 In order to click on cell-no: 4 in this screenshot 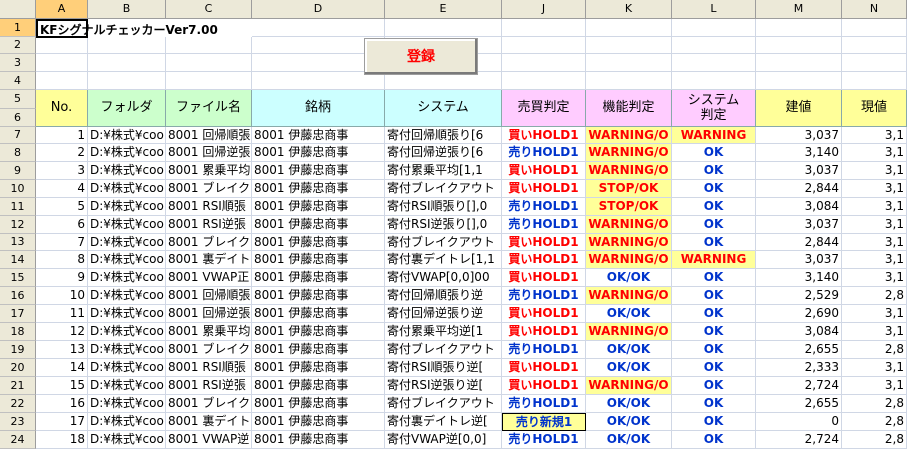, I will do `click(62, 189)`.